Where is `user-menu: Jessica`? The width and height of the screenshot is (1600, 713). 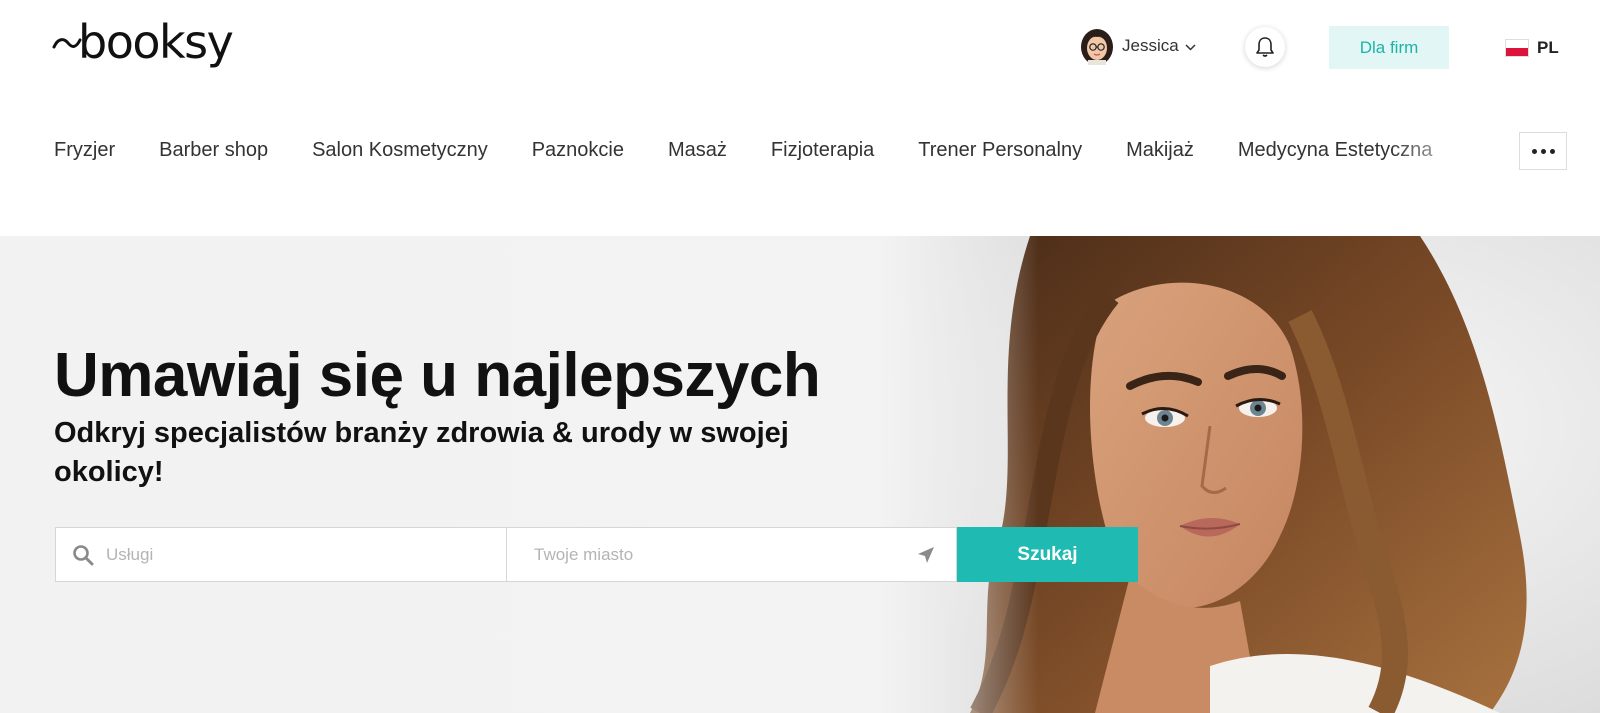 user-menu: Jessica is located at coordinates (1138, 46).